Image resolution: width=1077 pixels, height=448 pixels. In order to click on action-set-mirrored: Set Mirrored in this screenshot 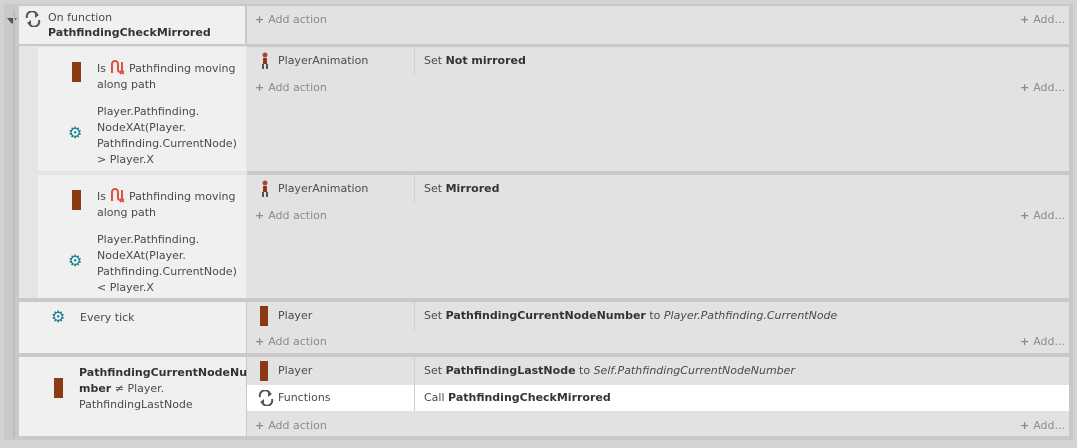, I will do `click(461, 189)`.